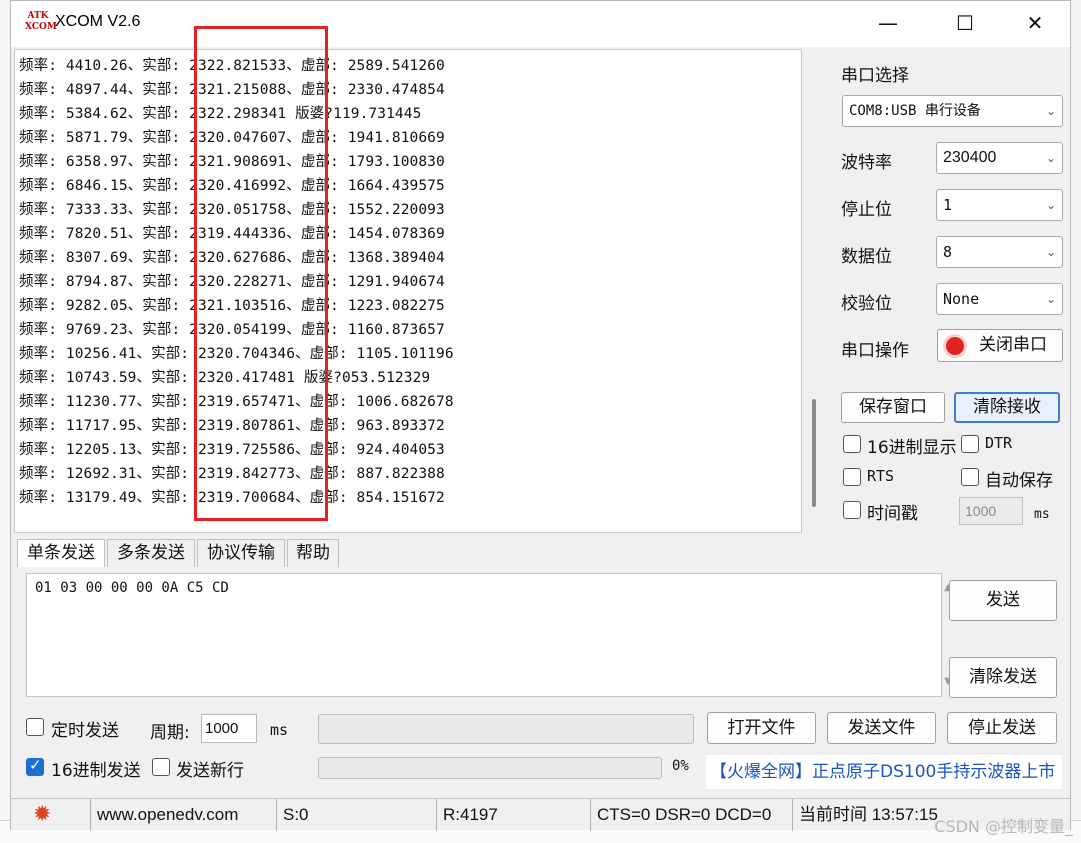 The height and width of the screenshot is (843, 1081). What do you see at coordinates (241, 553) in the screenshot?
I see `tab-protocol: 协议传输` at bounding box center [241, 553].